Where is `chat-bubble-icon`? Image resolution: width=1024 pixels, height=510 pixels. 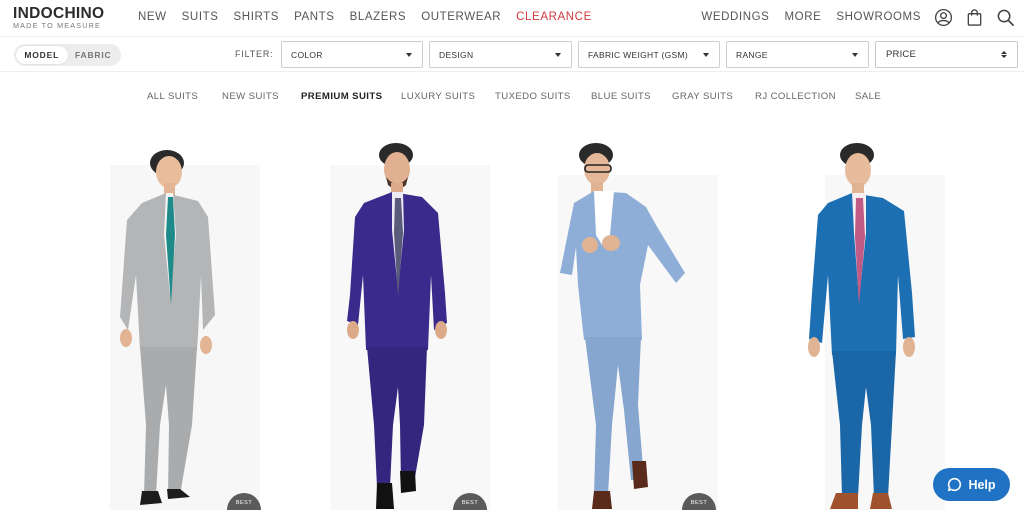 chat-bubble-icon is located at coordinates (955, 484).